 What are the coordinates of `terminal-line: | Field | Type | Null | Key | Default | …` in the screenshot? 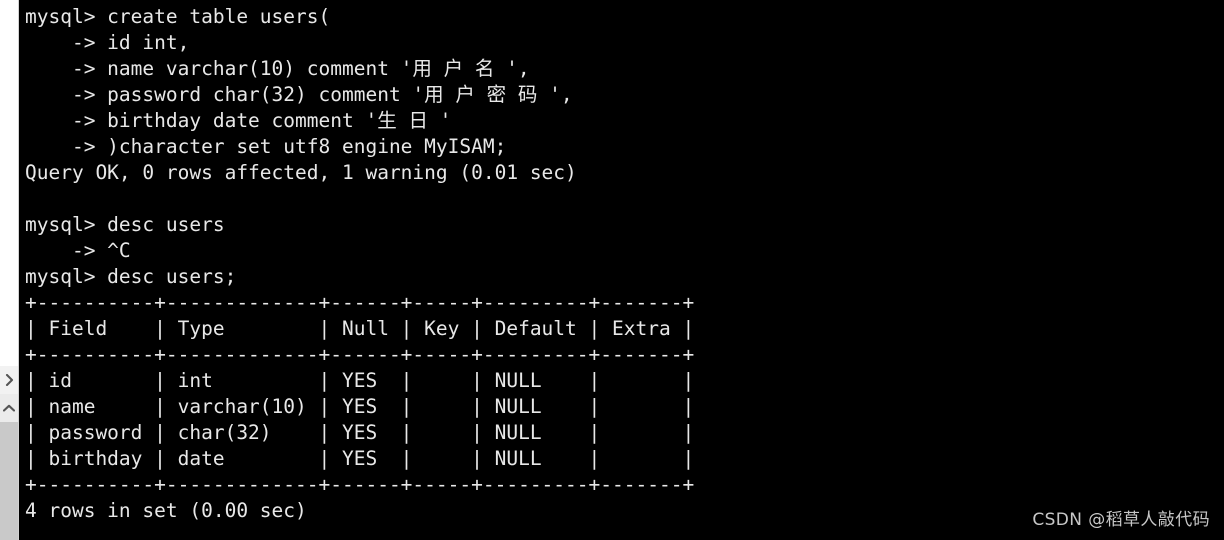 It's located at (360, 328).